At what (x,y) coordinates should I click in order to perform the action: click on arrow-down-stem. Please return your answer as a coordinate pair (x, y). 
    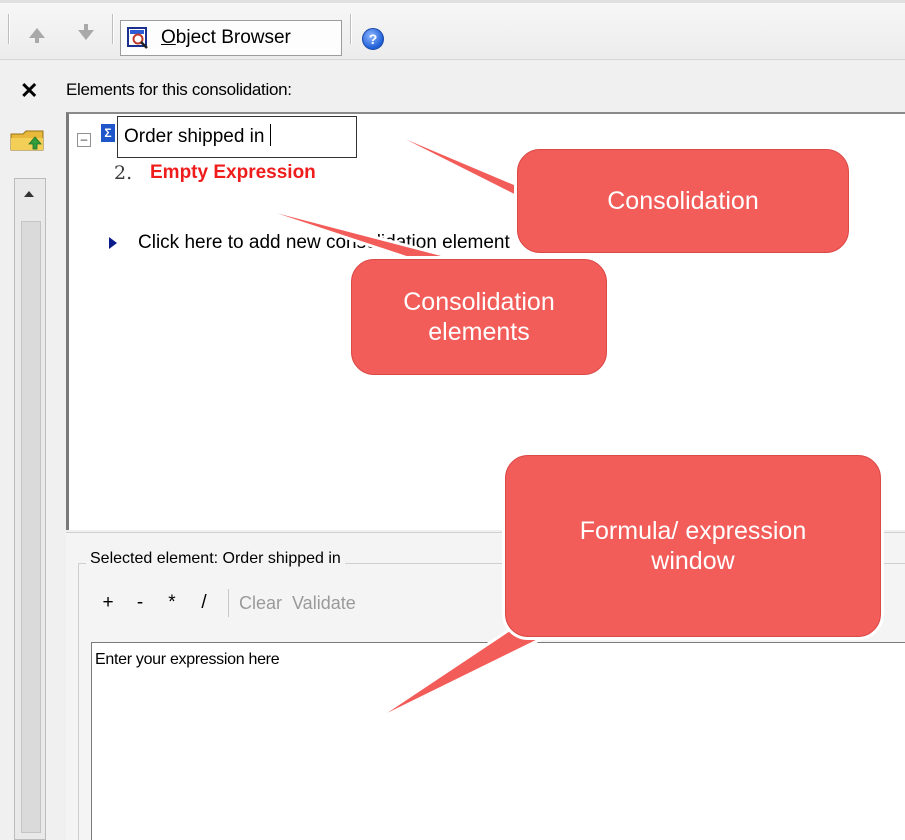
    Looking at the image, I should click on (86, 27).